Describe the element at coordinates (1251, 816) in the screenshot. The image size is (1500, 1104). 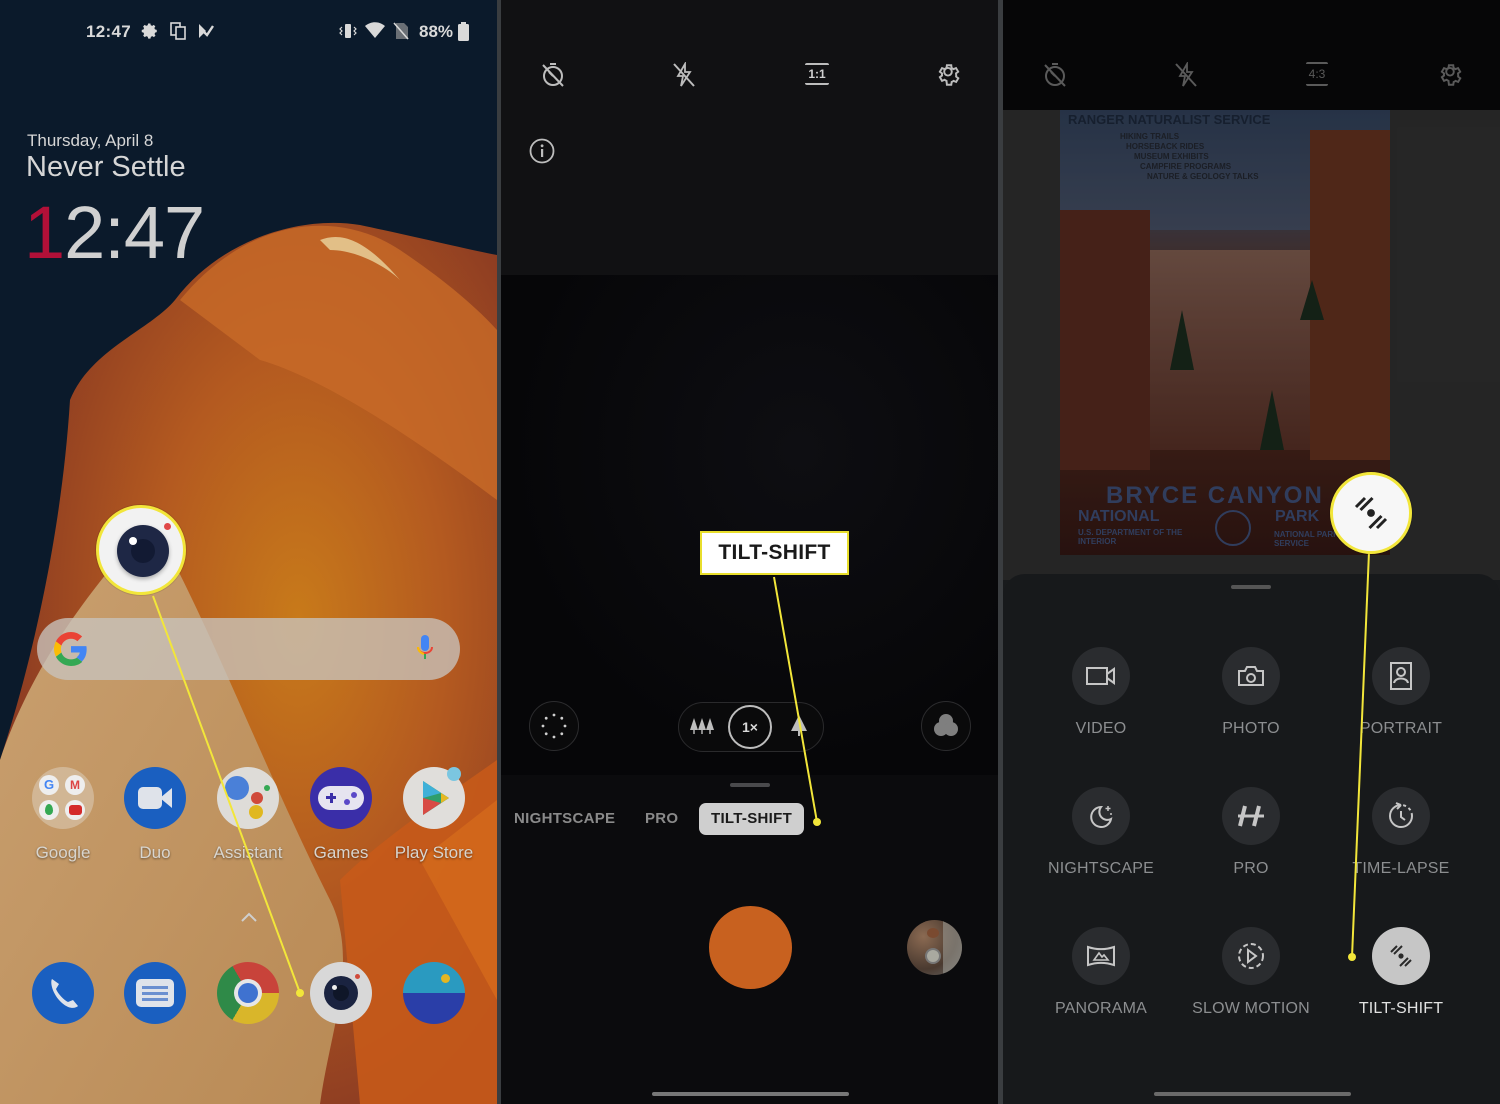
I see `pro-h-icon` at that location.